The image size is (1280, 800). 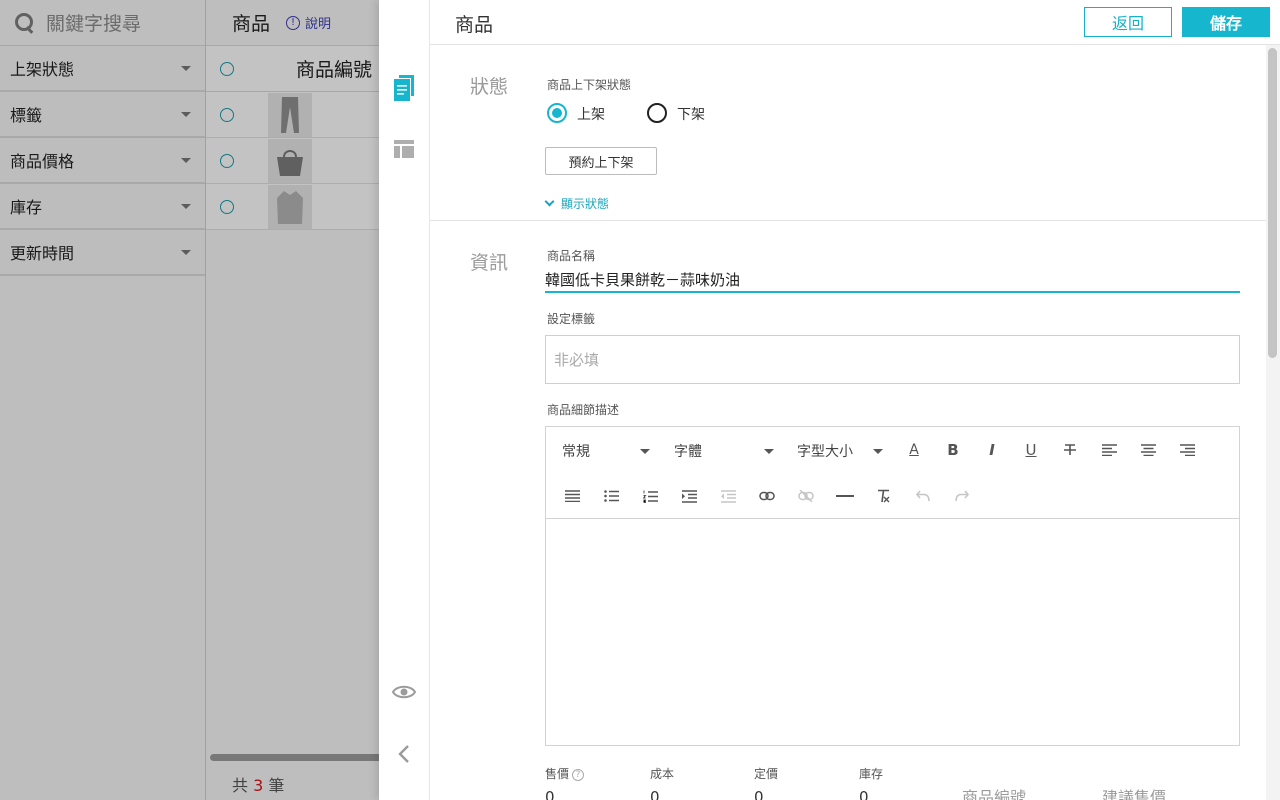 I want to click on indent-button, so click(x=689, y=496).